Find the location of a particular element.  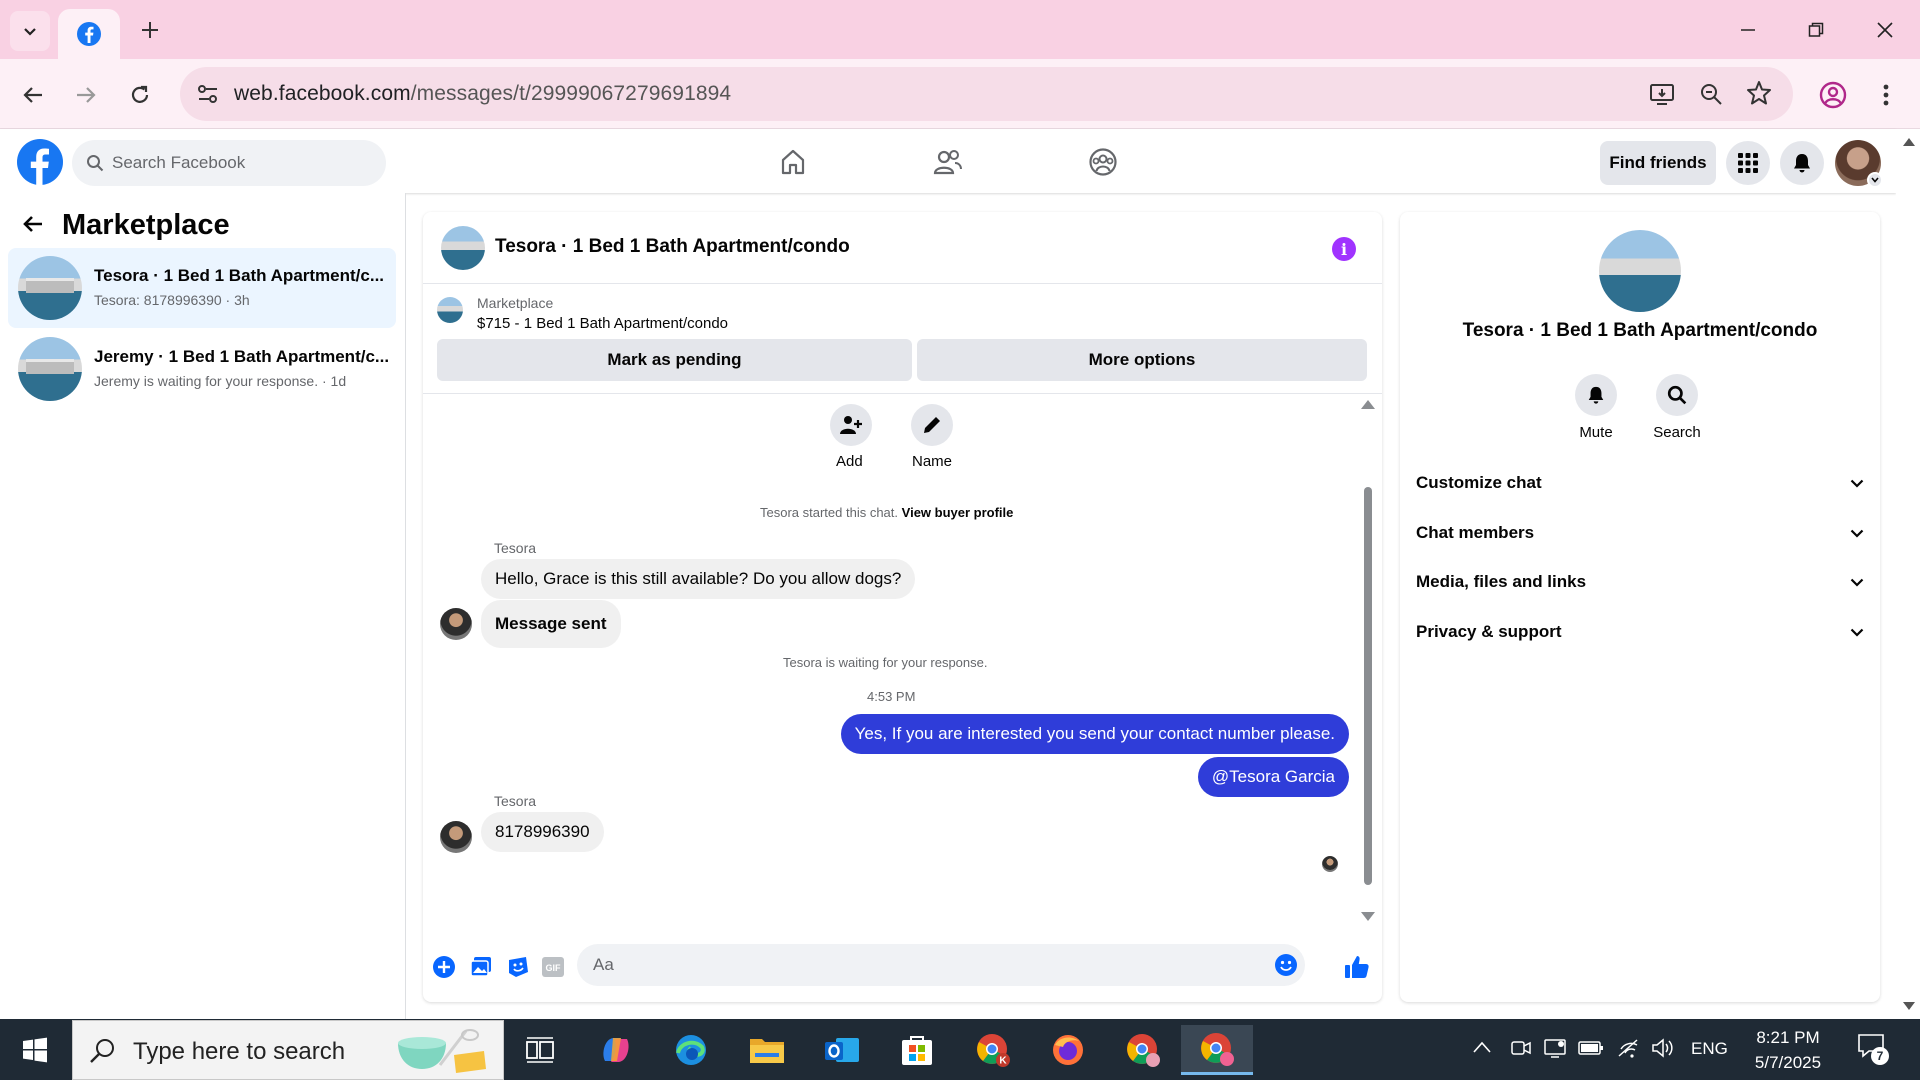

search-highlight-illustration-icon is located at coordinates (442, 1051).